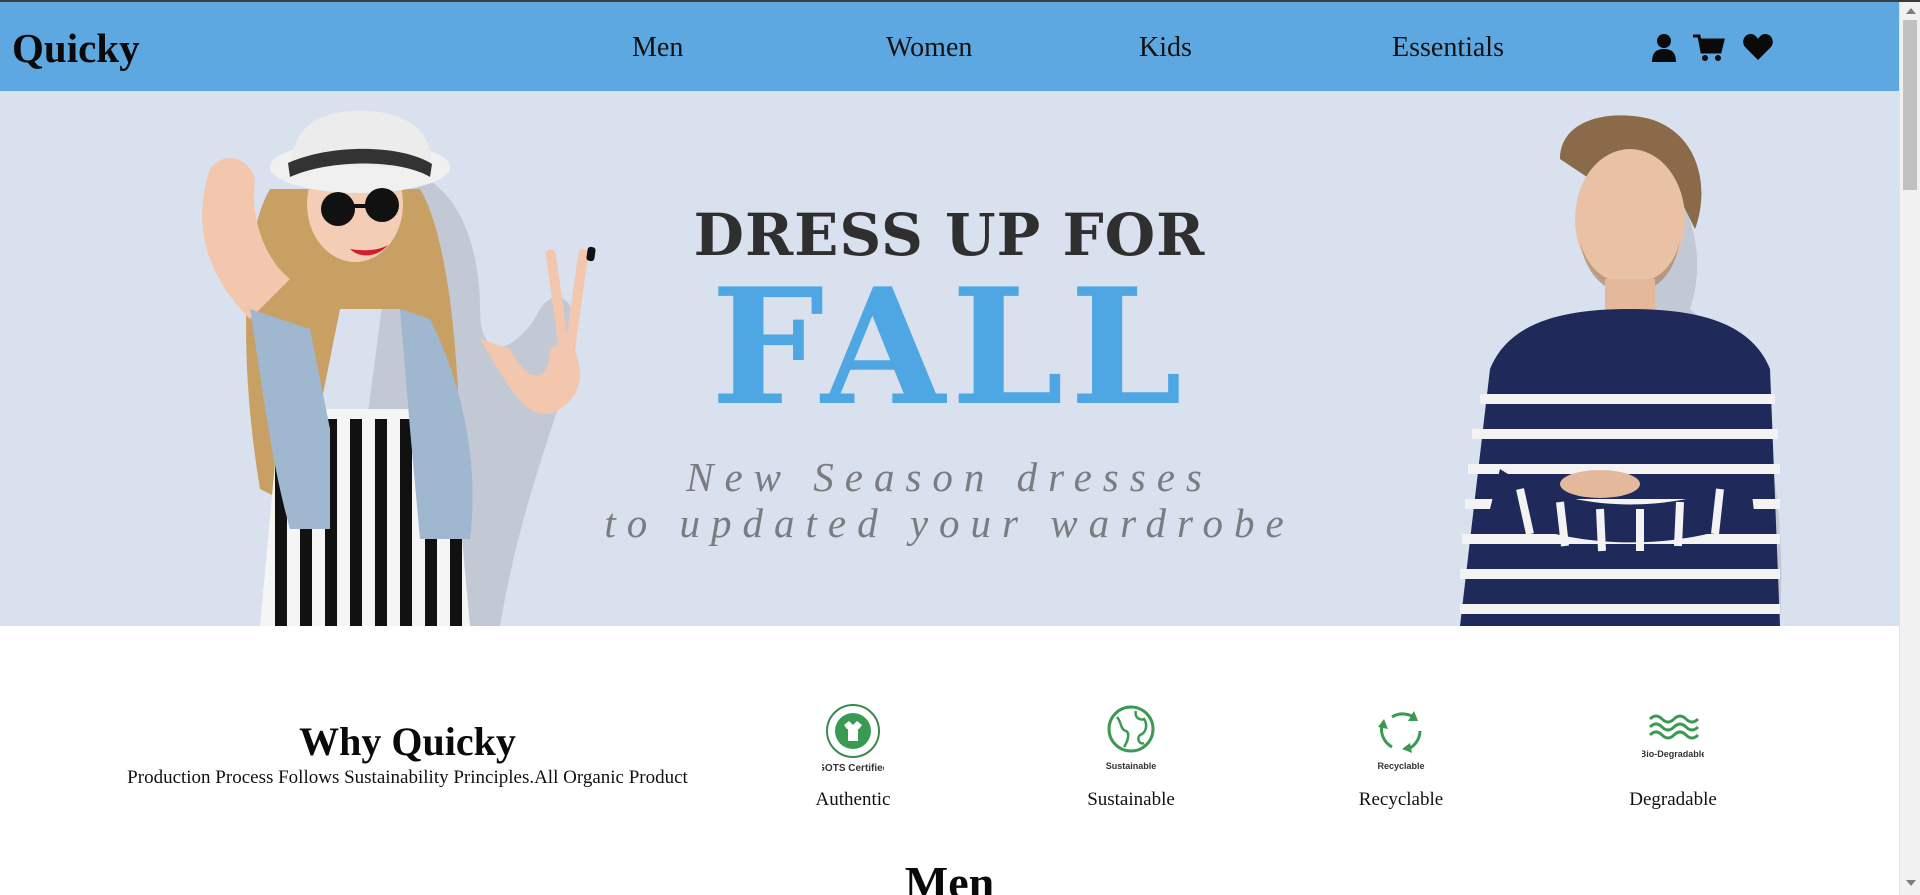 This screenshot has height=895, width=1920. Describe the element at coordinates (1909, 447) in the screenshot. I see `vertical-scrollbar` at that location.